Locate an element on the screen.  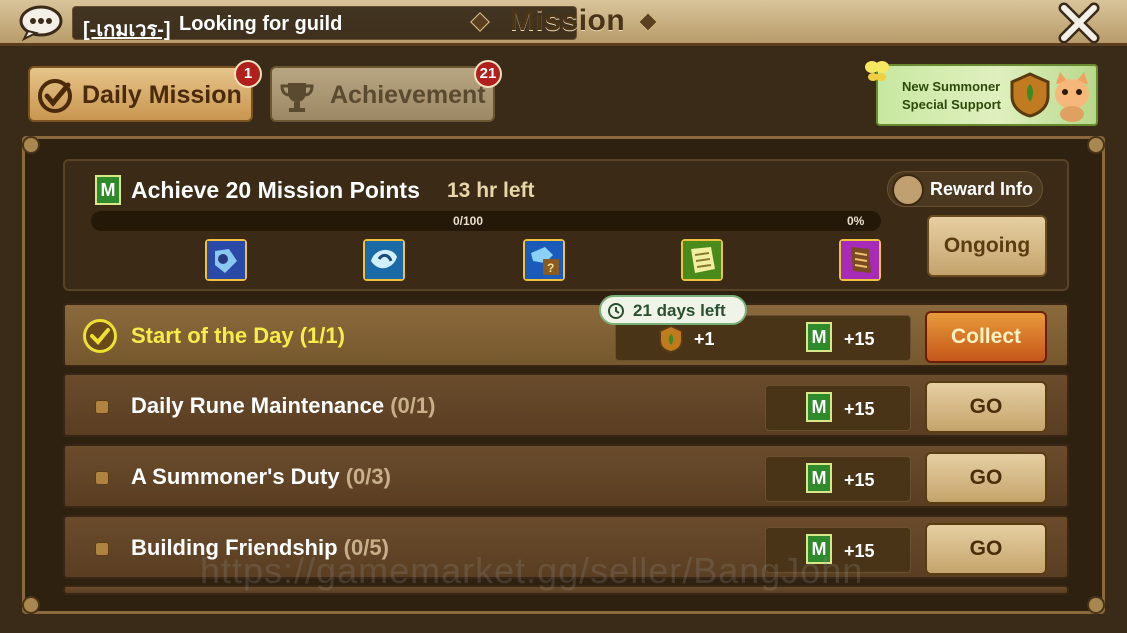
days-left-tooltip: 21 days left is located at coordinates (673, 310).